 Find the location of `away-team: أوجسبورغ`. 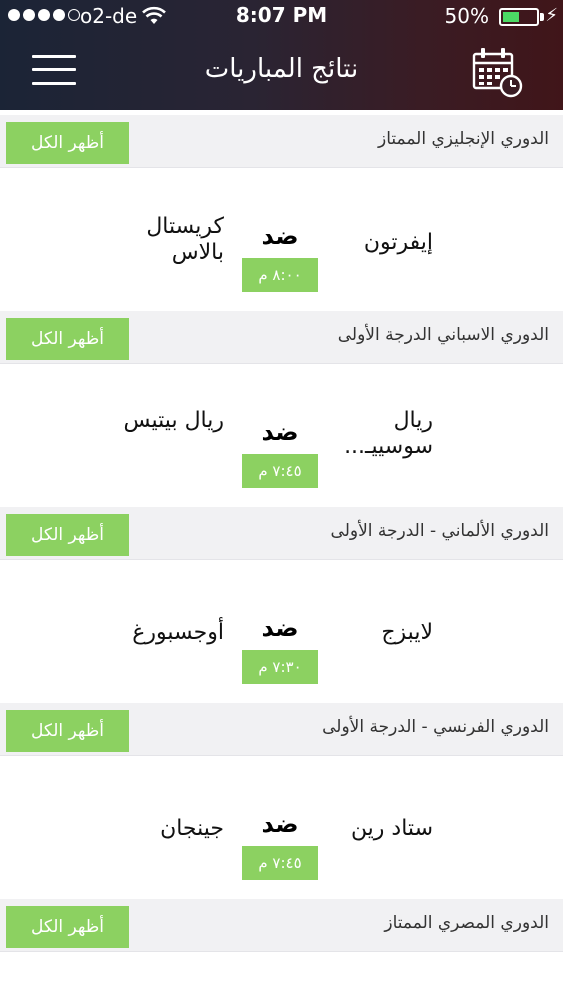

away-team: أوجسبورغ is located at coordinates (178, 632).